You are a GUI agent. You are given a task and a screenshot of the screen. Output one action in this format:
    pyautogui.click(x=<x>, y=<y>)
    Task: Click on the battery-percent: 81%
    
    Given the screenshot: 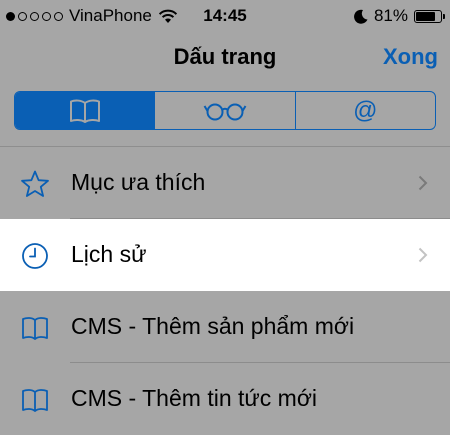 What is the action you would take?
    pyautogui.click(x=390, y=15)
    